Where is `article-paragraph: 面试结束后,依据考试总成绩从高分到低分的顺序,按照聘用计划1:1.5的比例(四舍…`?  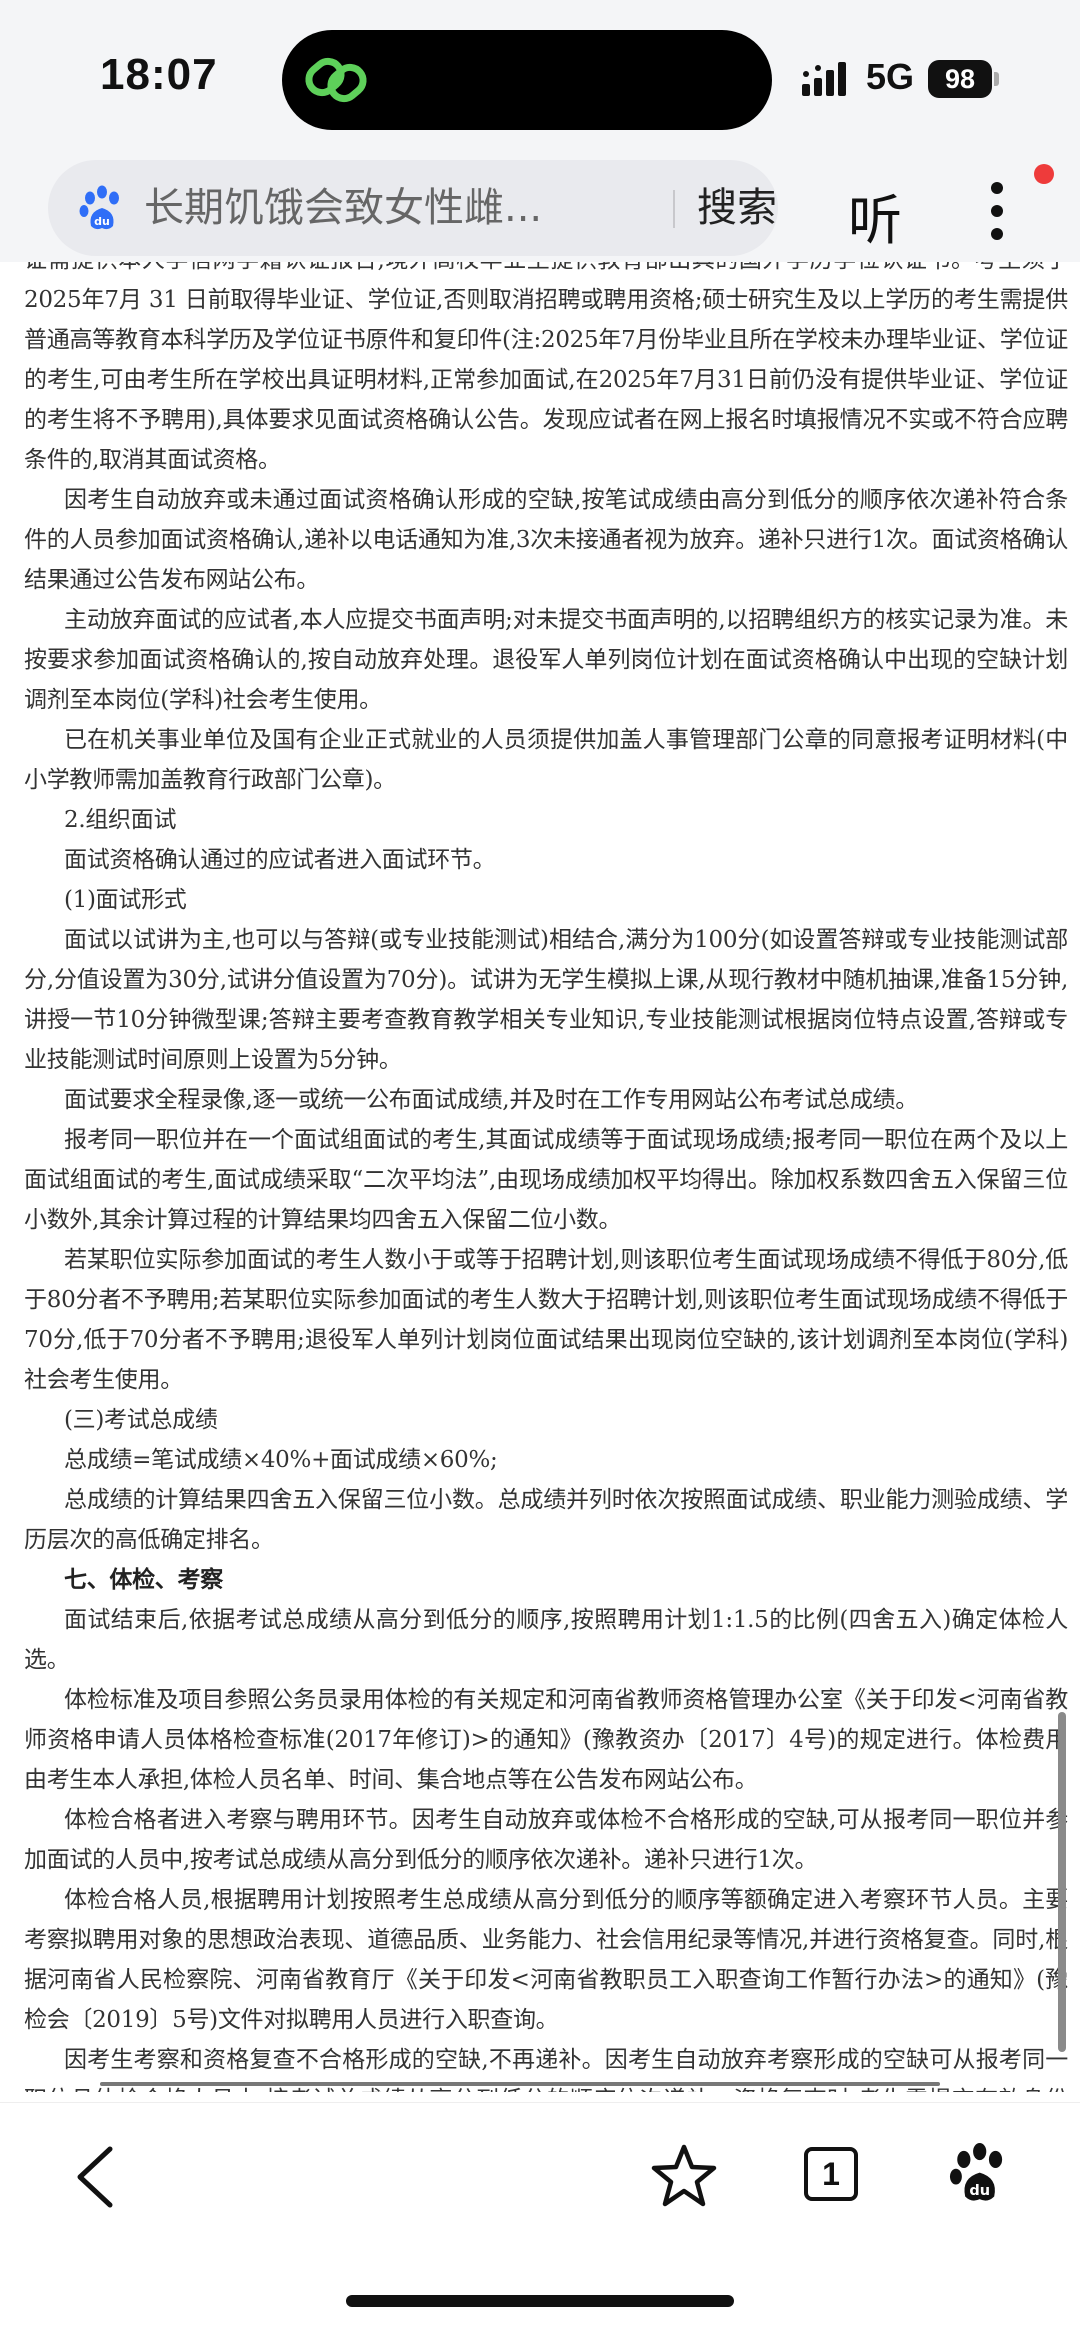
article-paragraph: 面试结束后,依据考试总成绩从高分到低分的顺序,按照聘用计划1:1.5的比例(四舍… is located at coordinates (546, 1640).